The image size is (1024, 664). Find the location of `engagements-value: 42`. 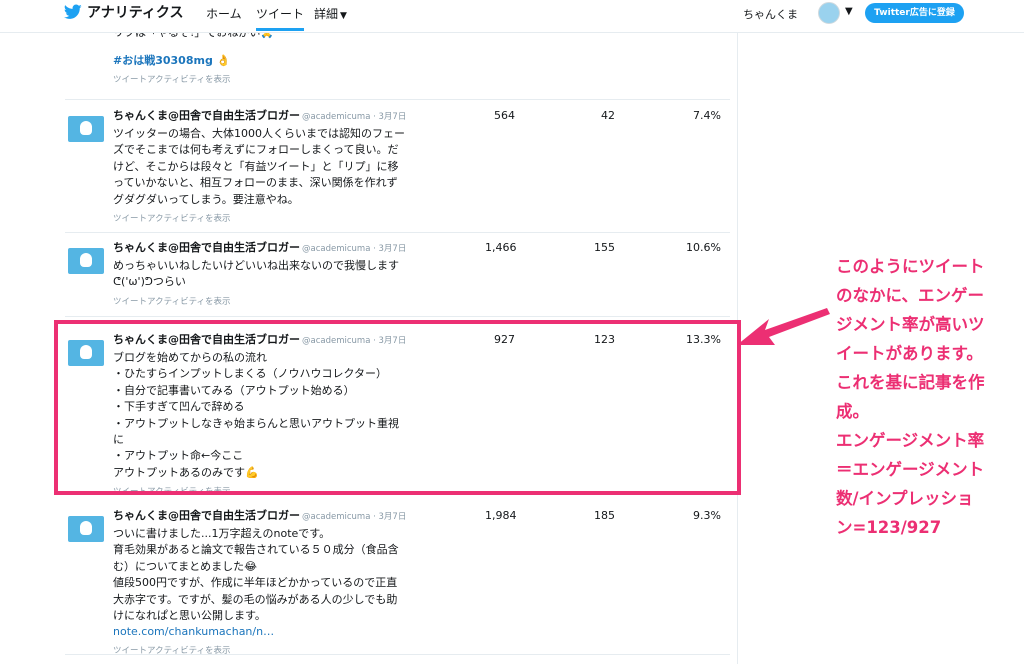

engagements-value: 42 is located at coordinates (608, 115).